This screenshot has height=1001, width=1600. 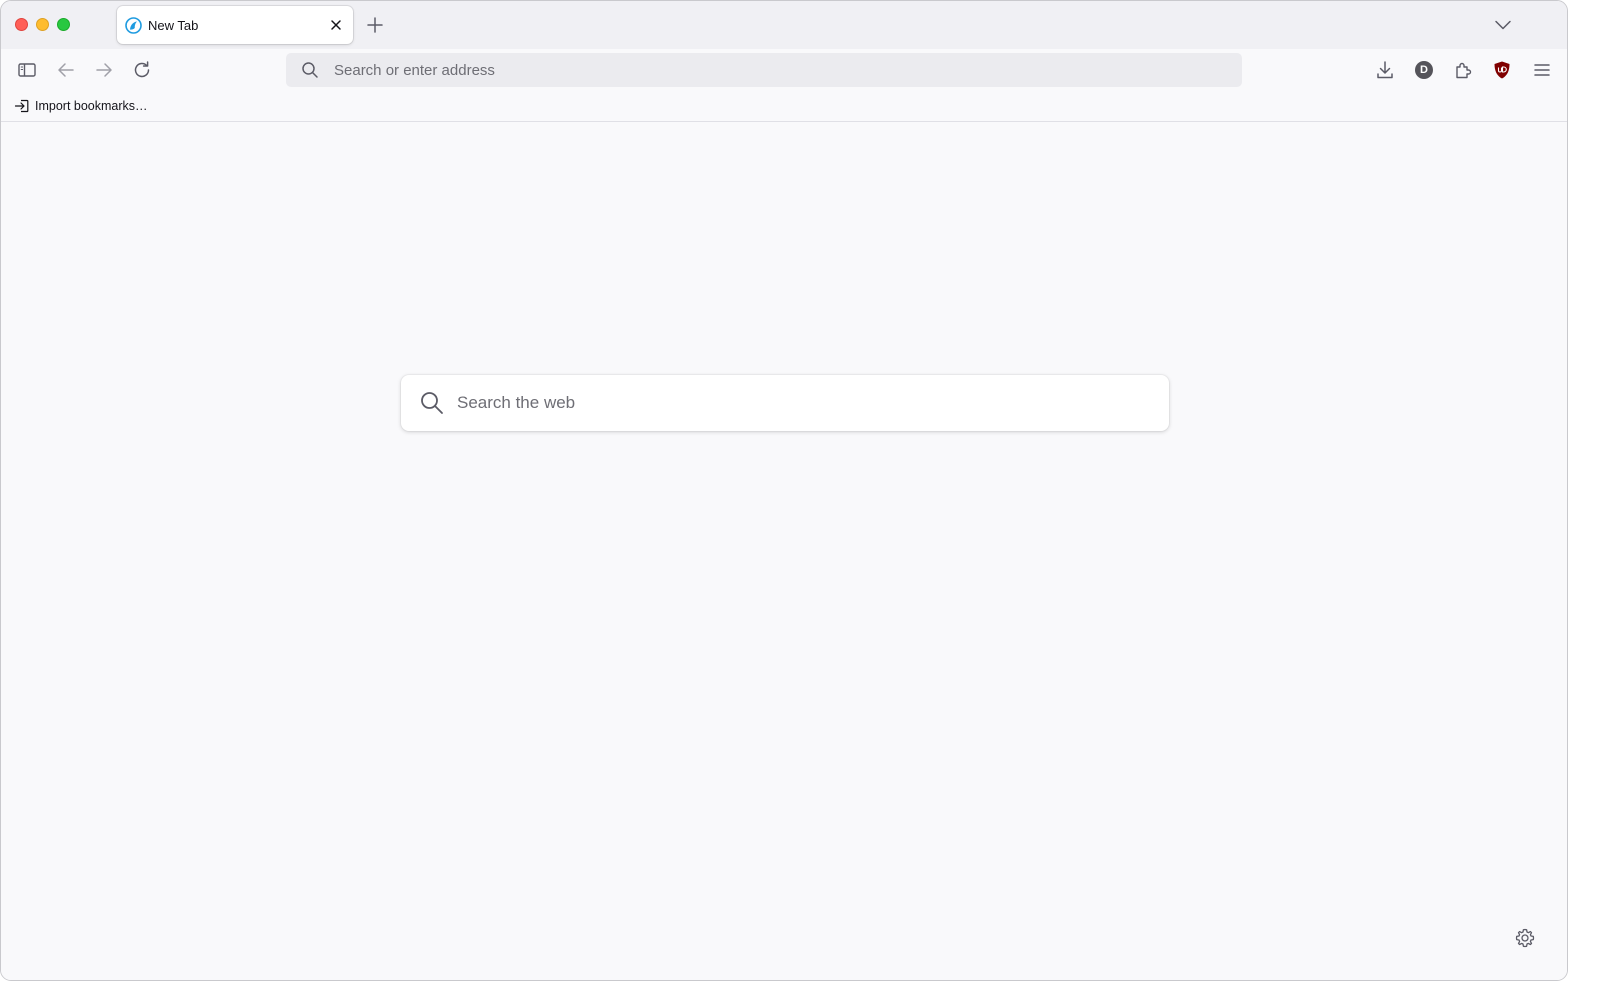 I want to click on account-initial: D, so click(x=1424, y=70).